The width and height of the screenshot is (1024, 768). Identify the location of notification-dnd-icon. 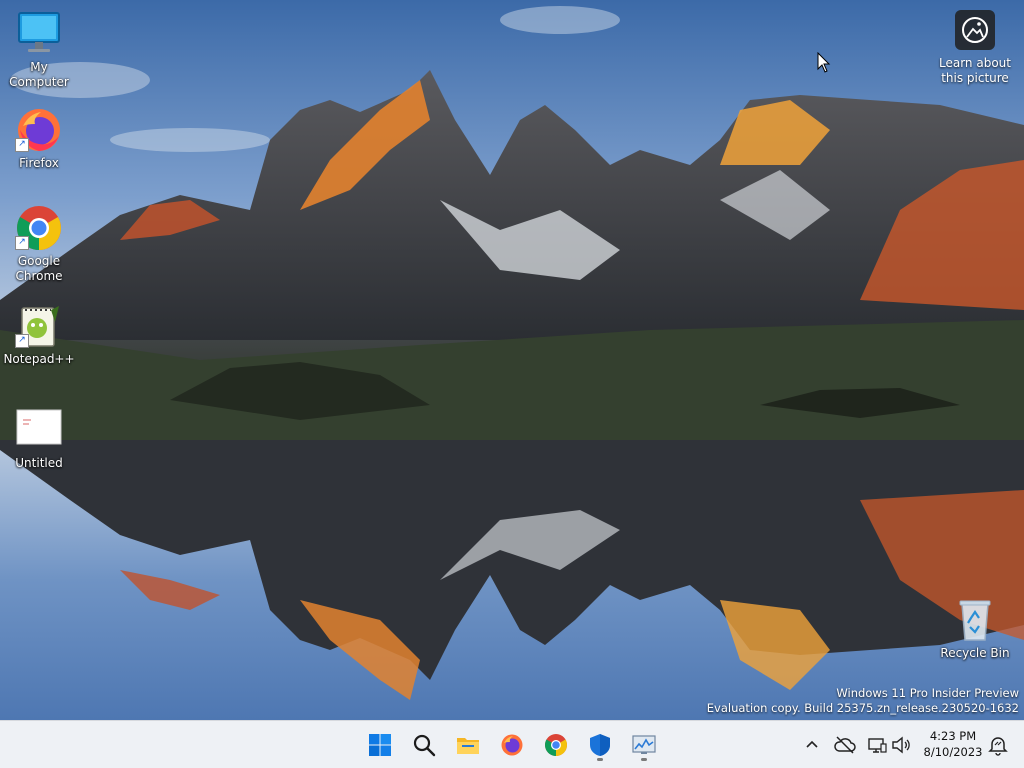
(998, 746).